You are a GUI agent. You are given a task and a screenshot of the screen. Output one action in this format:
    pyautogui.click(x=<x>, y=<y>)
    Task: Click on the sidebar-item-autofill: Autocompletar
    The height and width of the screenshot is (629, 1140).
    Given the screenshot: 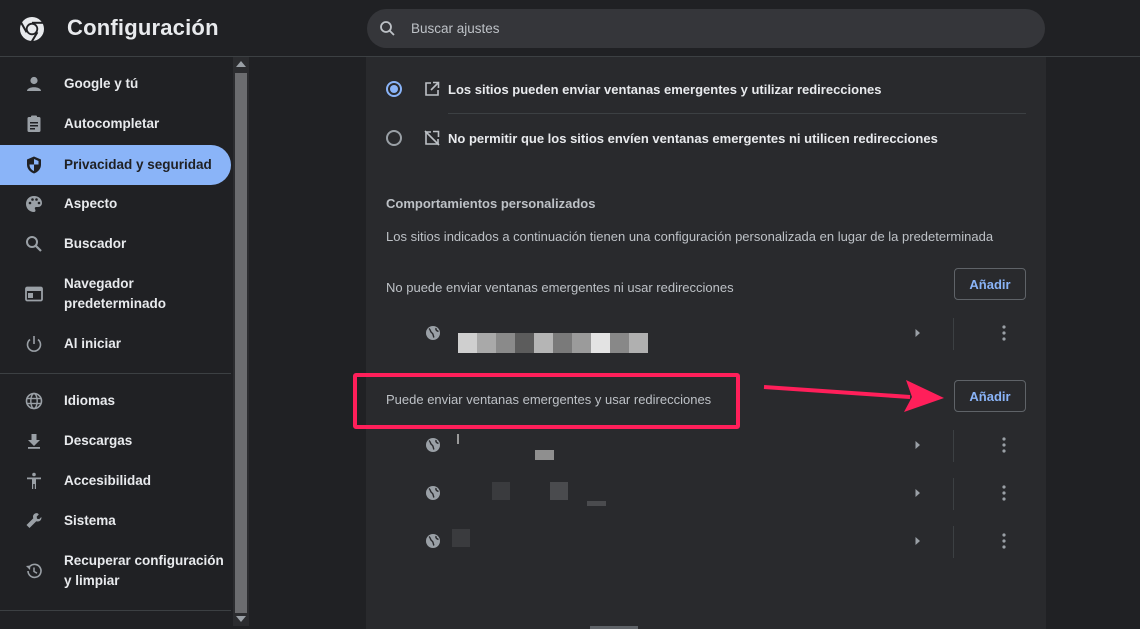 What is the action you would take?
    pyautogui.click(x=115, y=124)
    